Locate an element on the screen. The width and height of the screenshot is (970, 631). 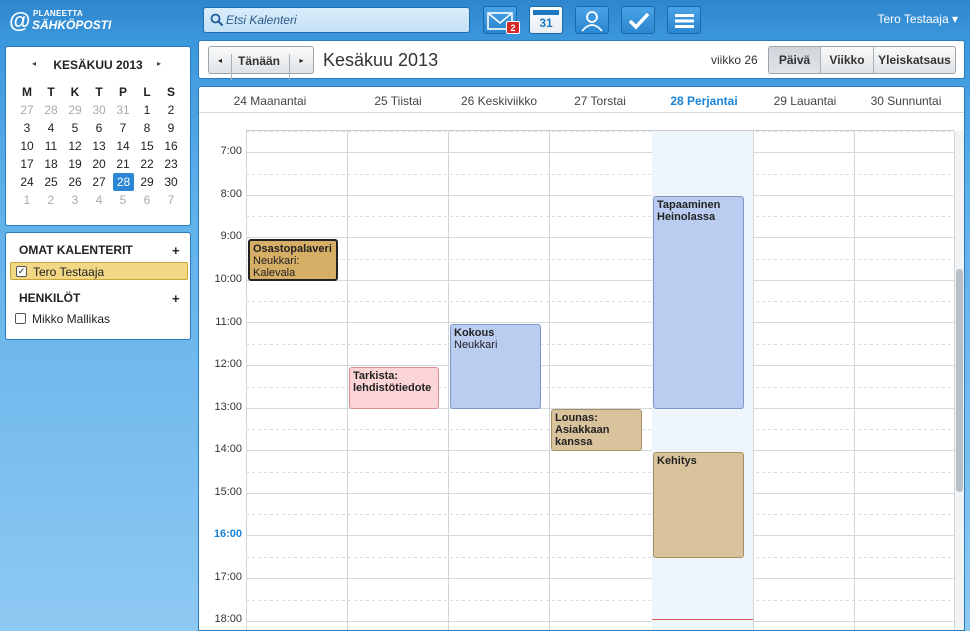
mini-next-month-icon: ▸ is located at coordinates (159, 63).